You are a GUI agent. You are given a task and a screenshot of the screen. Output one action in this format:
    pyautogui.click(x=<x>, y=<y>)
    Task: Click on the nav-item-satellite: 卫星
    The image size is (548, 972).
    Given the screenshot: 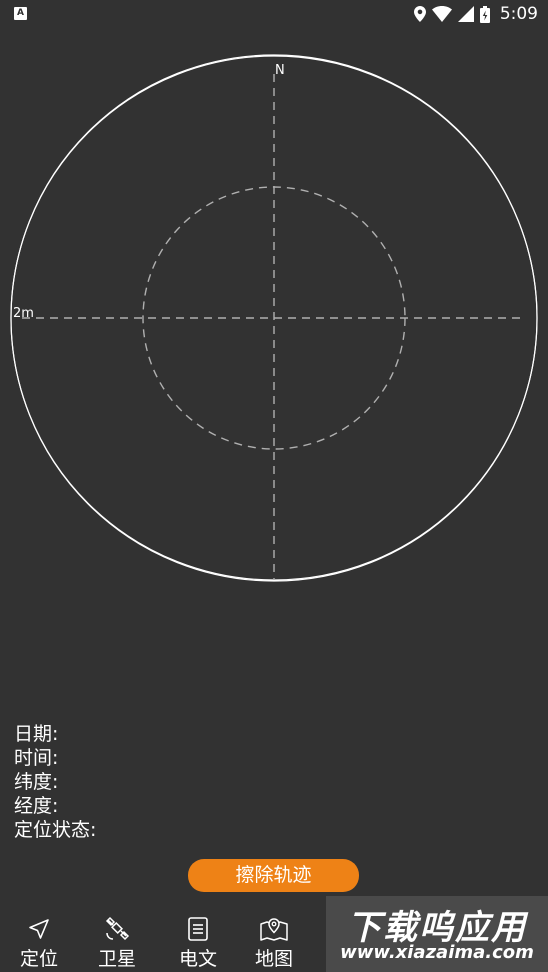 What is the action you would take?
    pyautogui.click(x=117, y=939)
    